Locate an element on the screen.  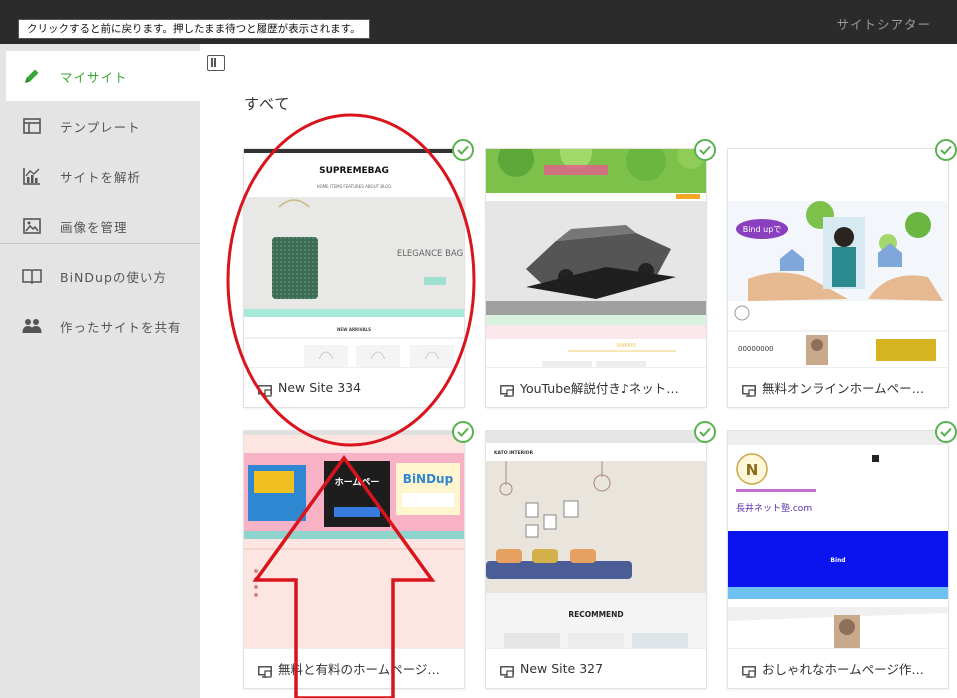
thumb-brand: SUPREMEBAG is located at coordinates (354, 171).